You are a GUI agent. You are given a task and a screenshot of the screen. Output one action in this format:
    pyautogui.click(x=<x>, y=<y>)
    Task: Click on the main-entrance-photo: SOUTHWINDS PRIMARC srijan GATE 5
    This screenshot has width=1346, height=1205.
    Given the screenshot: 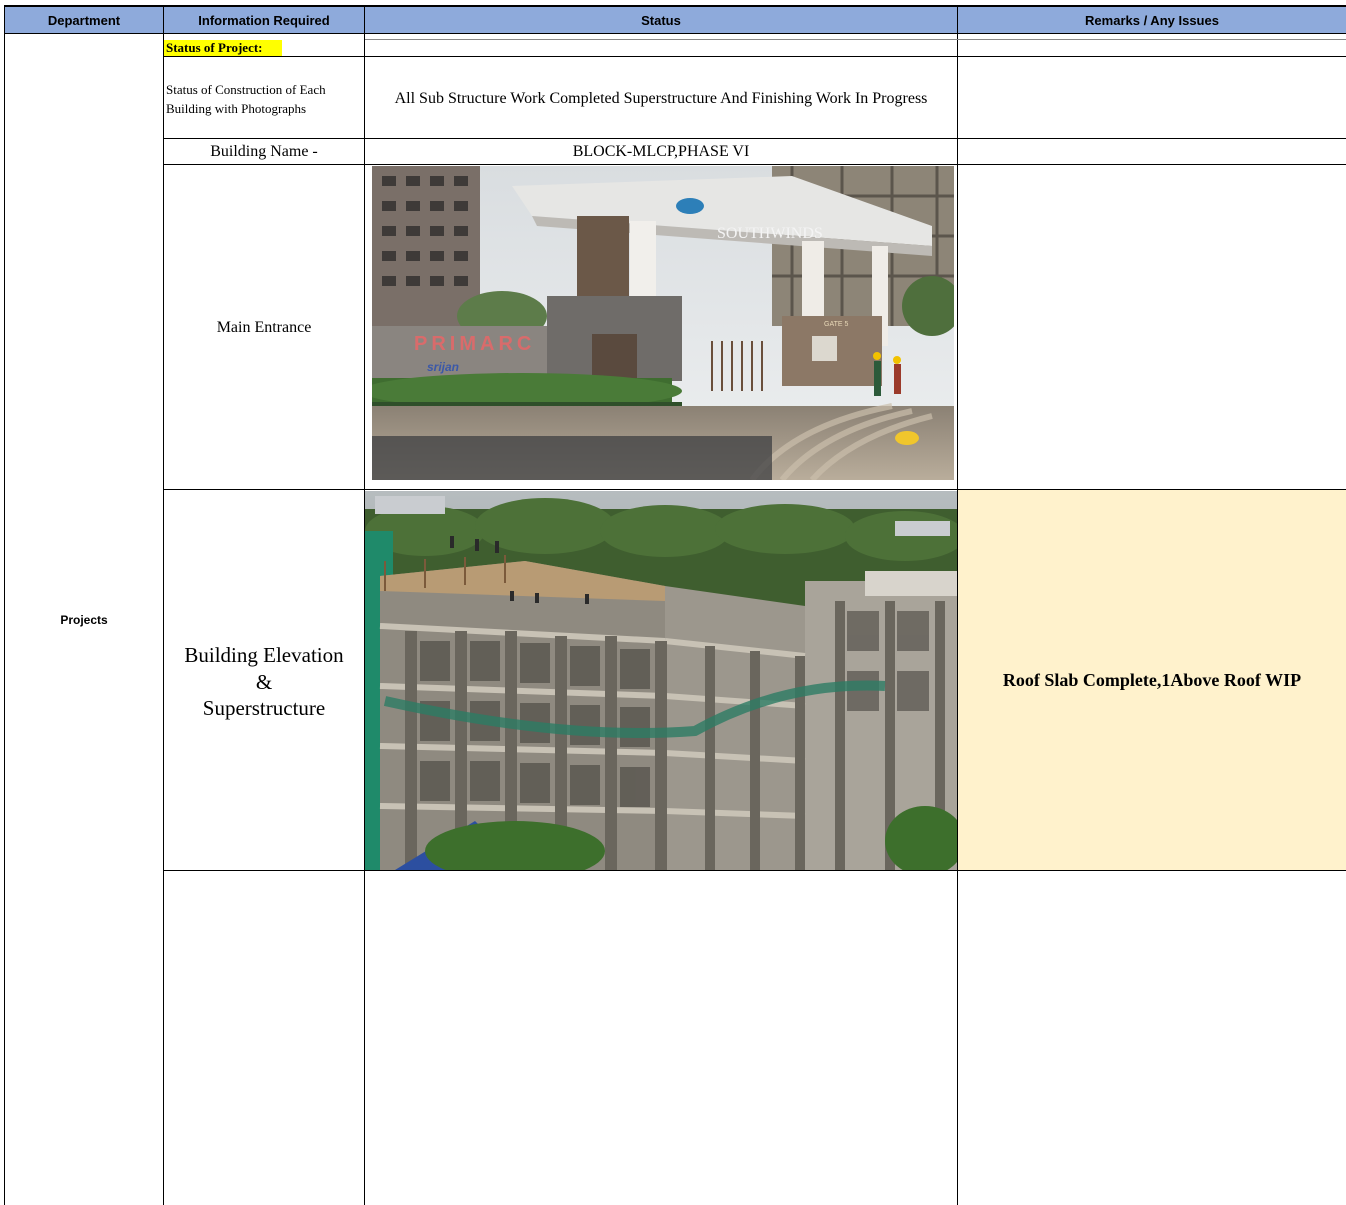 What is the action you would take?
    pyautogui.click(x=663, y=323)
    